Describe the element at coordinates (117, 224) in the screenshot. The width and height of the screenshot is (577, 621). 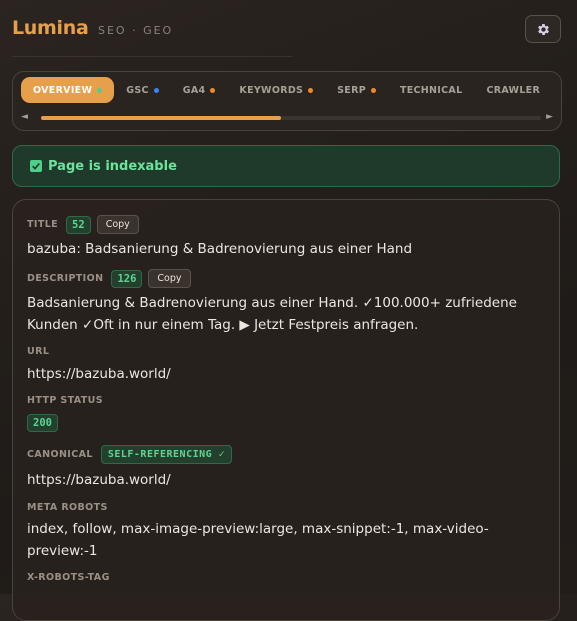
I see `copy-title-button: Copy` at that location.